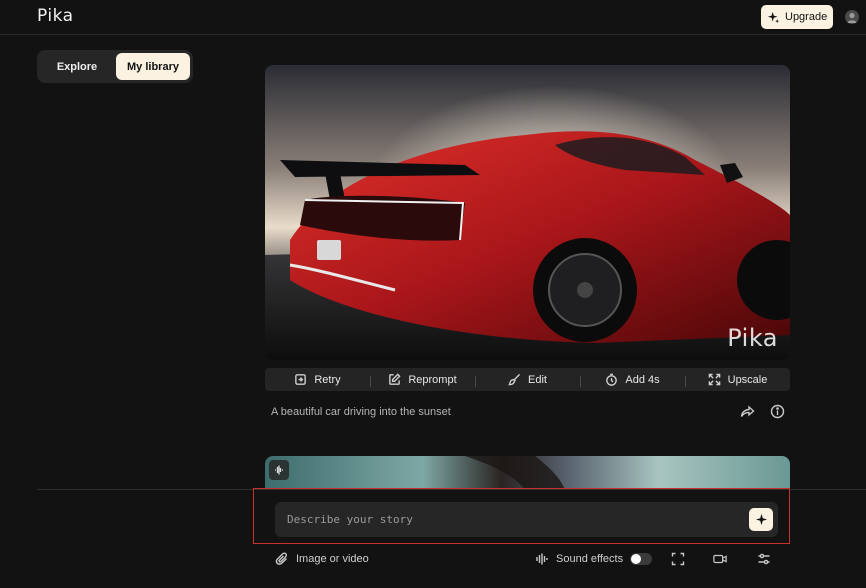 The height and width of the screenshot is (588, 866). Describe the element at coordinates (395, 379) in the screenshot. I see `edit-square-icon` at that location.